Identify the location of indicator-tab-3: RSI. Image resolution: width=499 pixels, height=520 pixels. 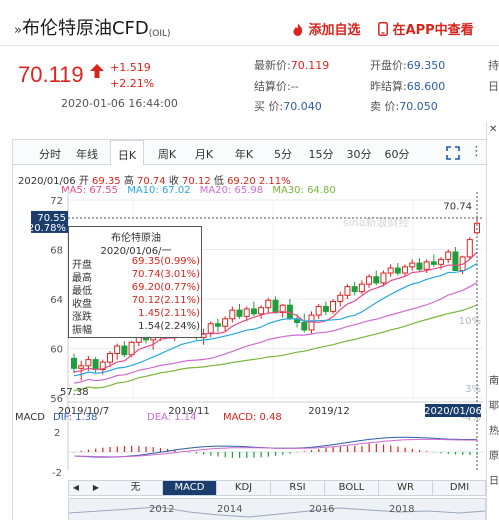
(298, 488).